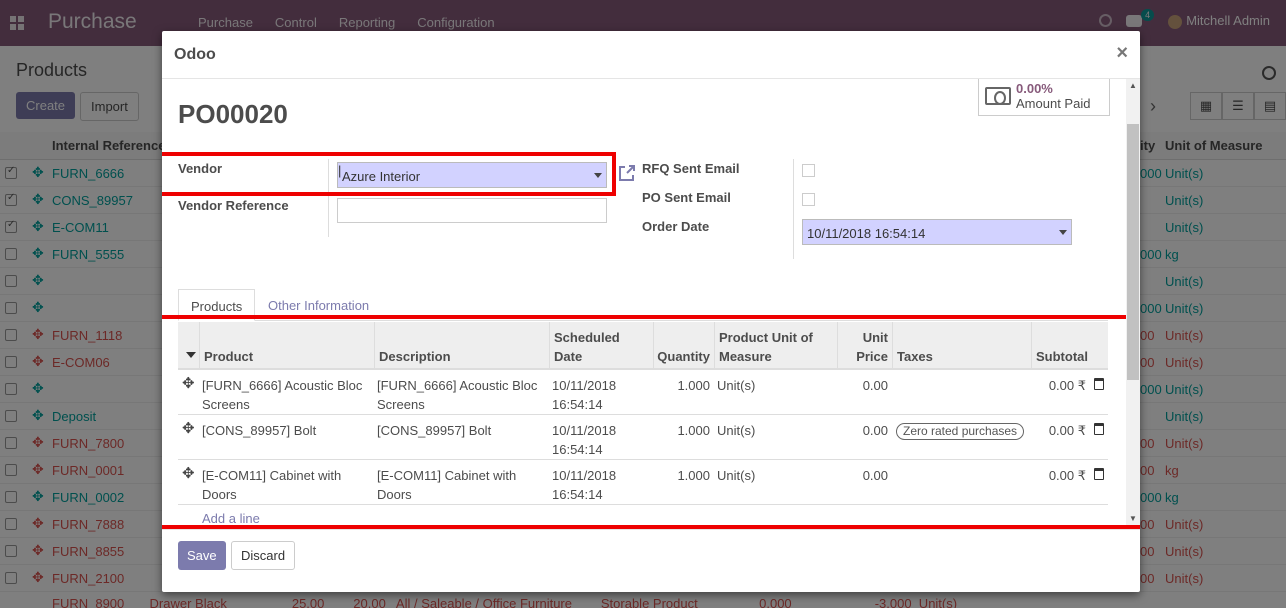 This screenshot has width=1286, height=608. I want to click on scroll-up-icon: ▲, so click(1133, 85).